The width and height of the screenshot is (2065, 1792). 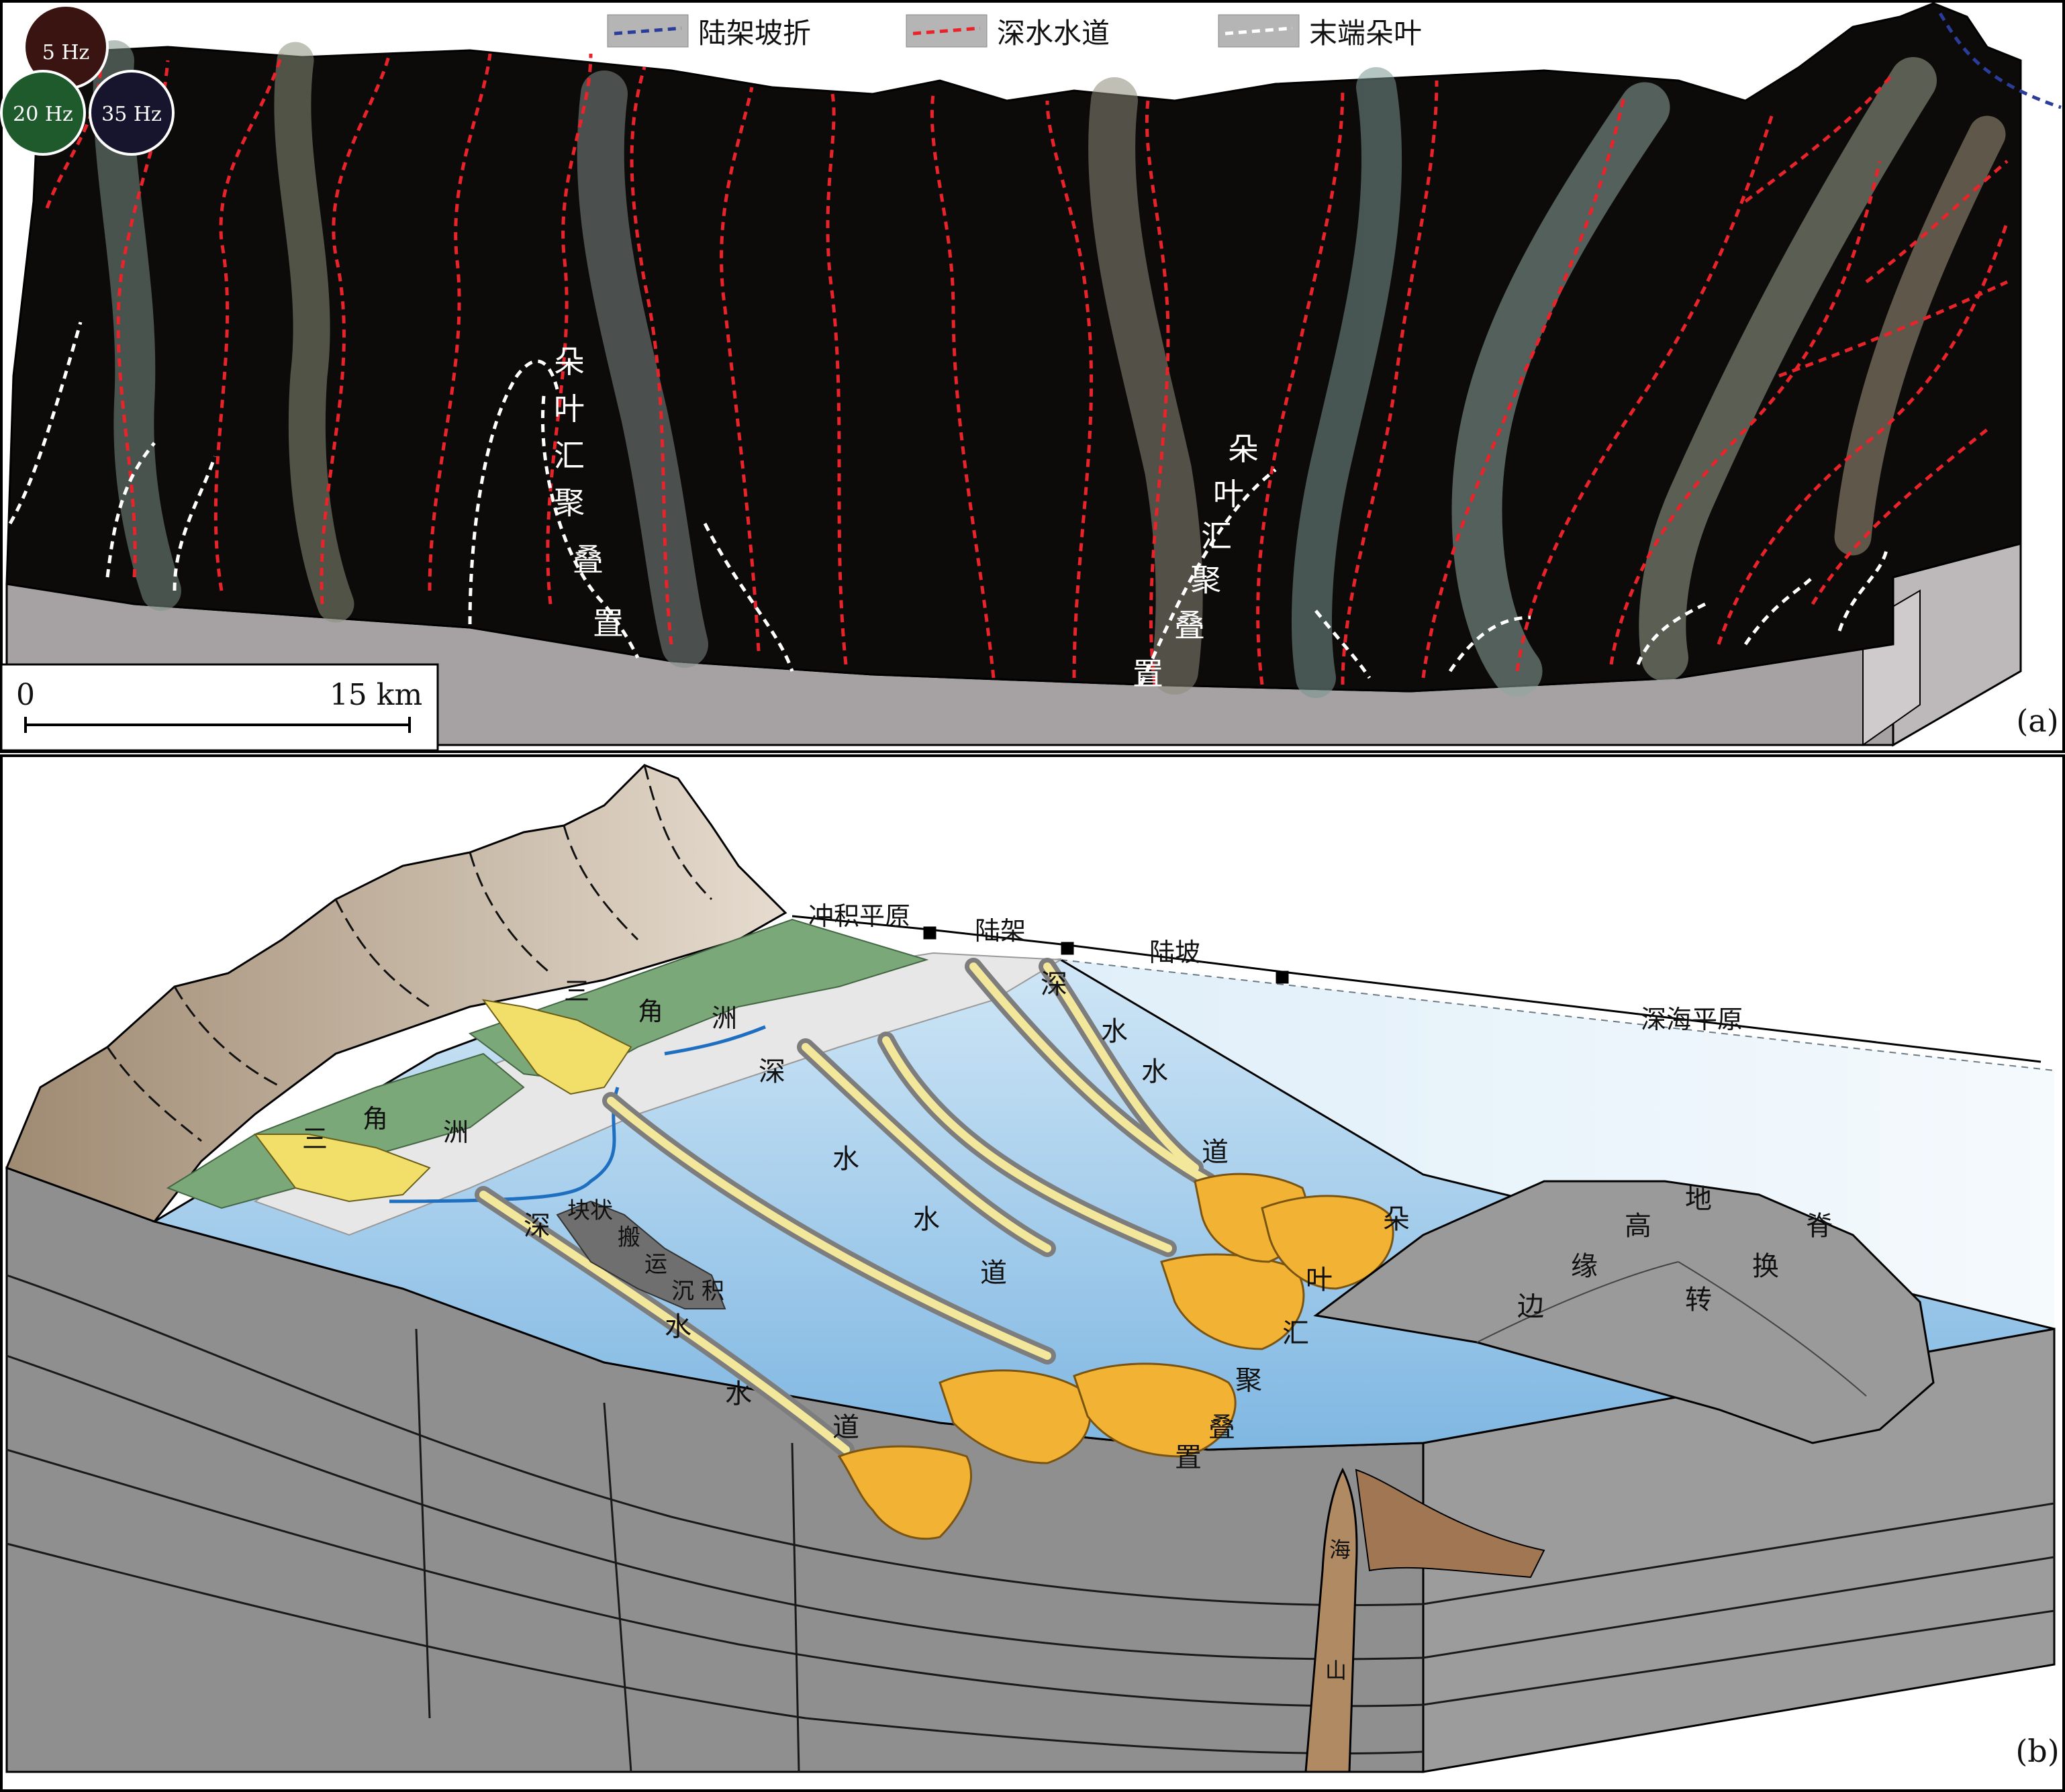 I want to click on ch2-char: 深, so click(x=772, y=1072).